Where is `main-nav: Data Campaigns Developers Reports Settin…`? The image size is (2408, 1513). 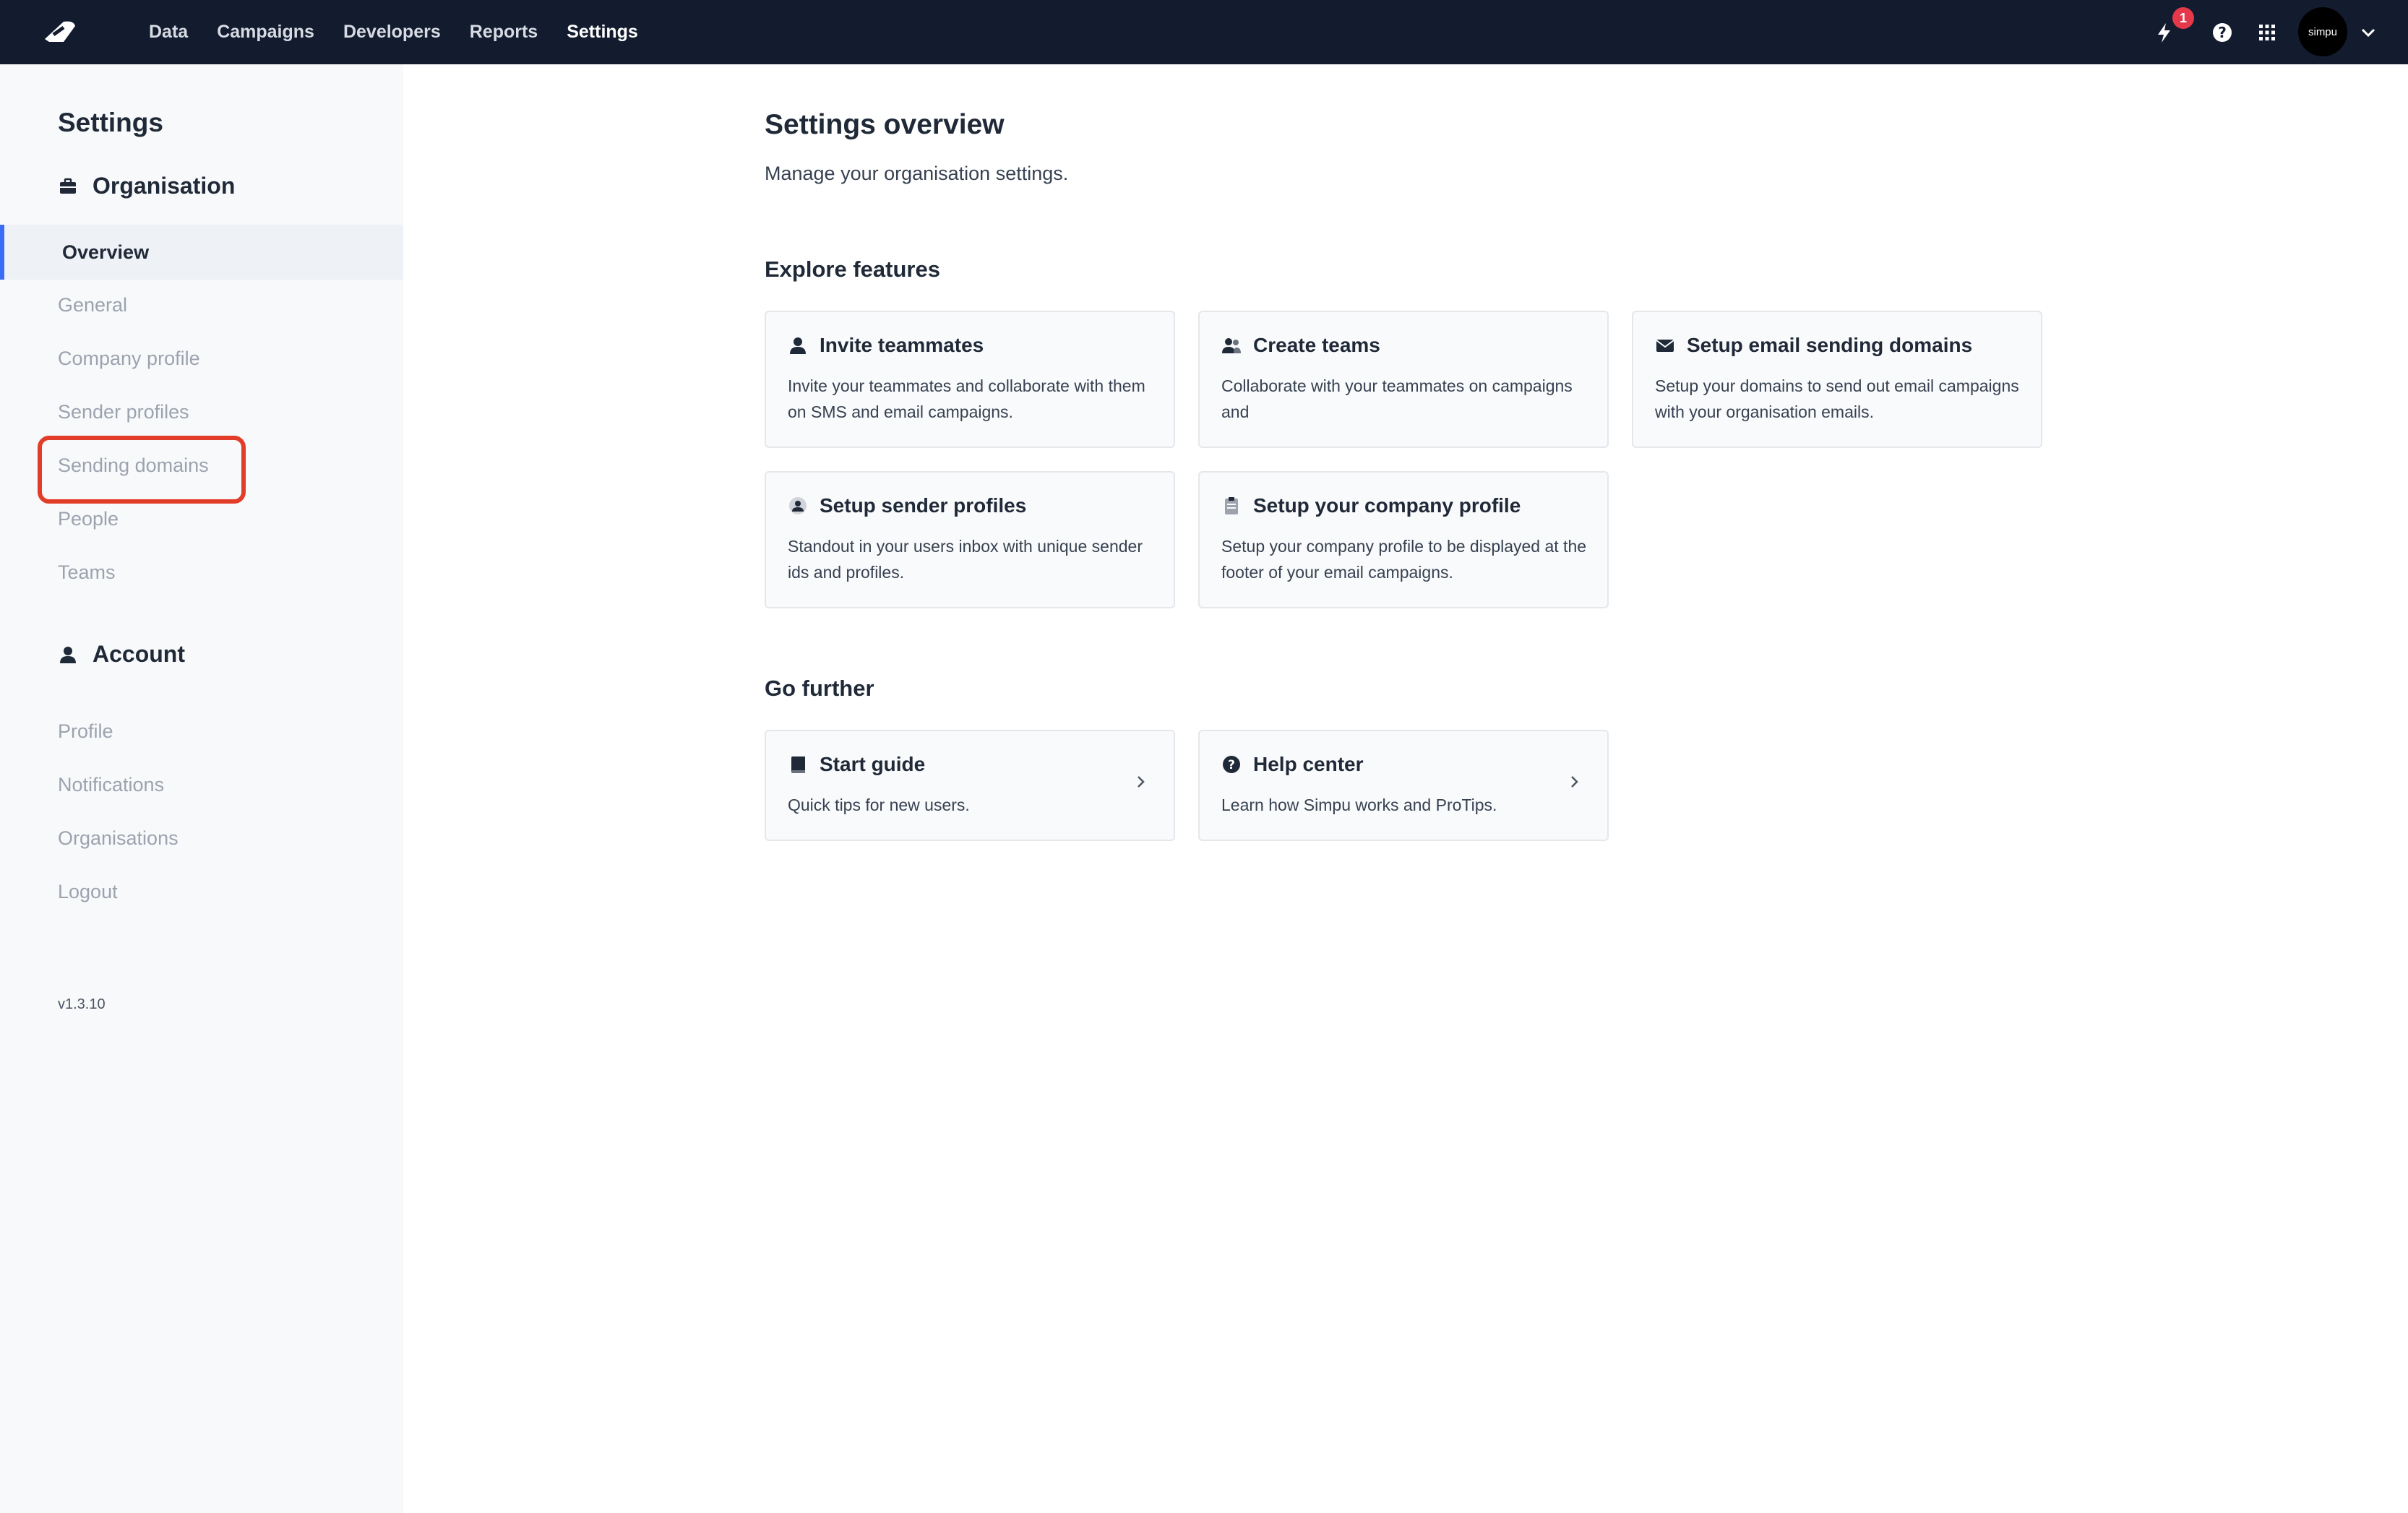
main-nav: Data Campaigns Developers Reports Settin… is located at coordinates (394, 32).